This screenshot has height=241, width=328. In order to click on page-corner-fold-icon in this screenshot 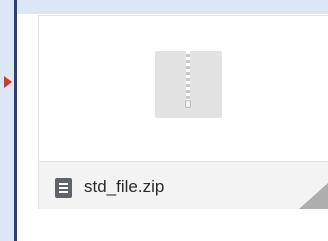, I will do `click(313, 196)`.